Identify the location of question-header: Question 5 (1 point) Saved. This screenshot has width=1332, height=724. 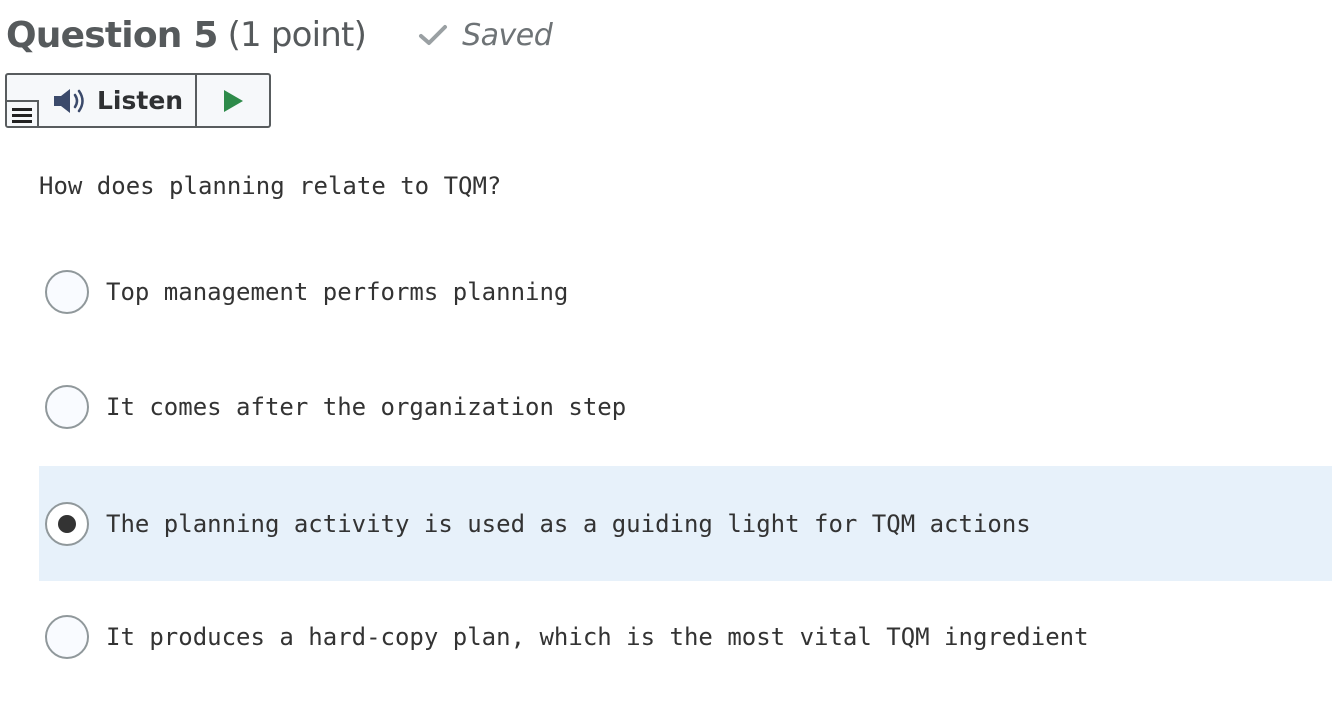
(279, 35).